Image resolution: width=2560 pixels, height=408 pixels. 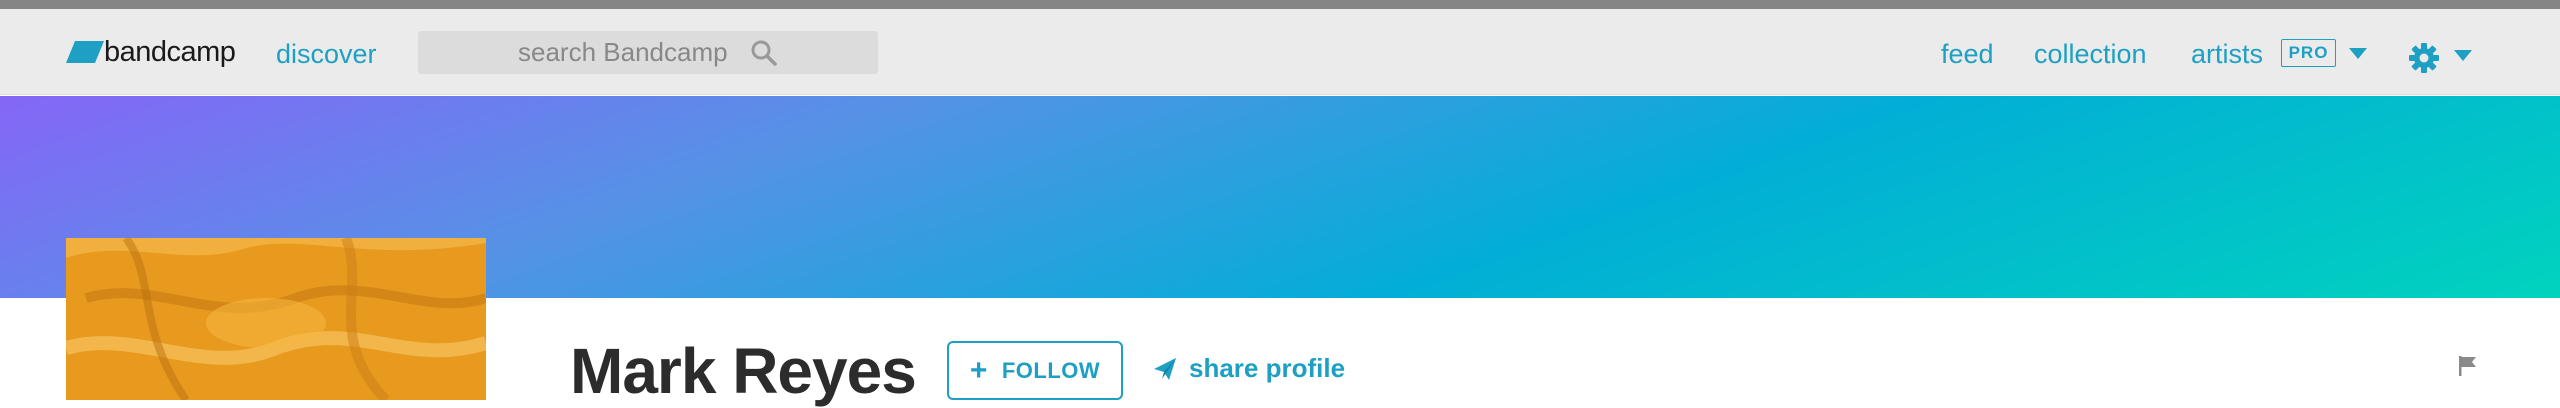 I want to click on paper-plane-icon, so click(x=1165, y=368).